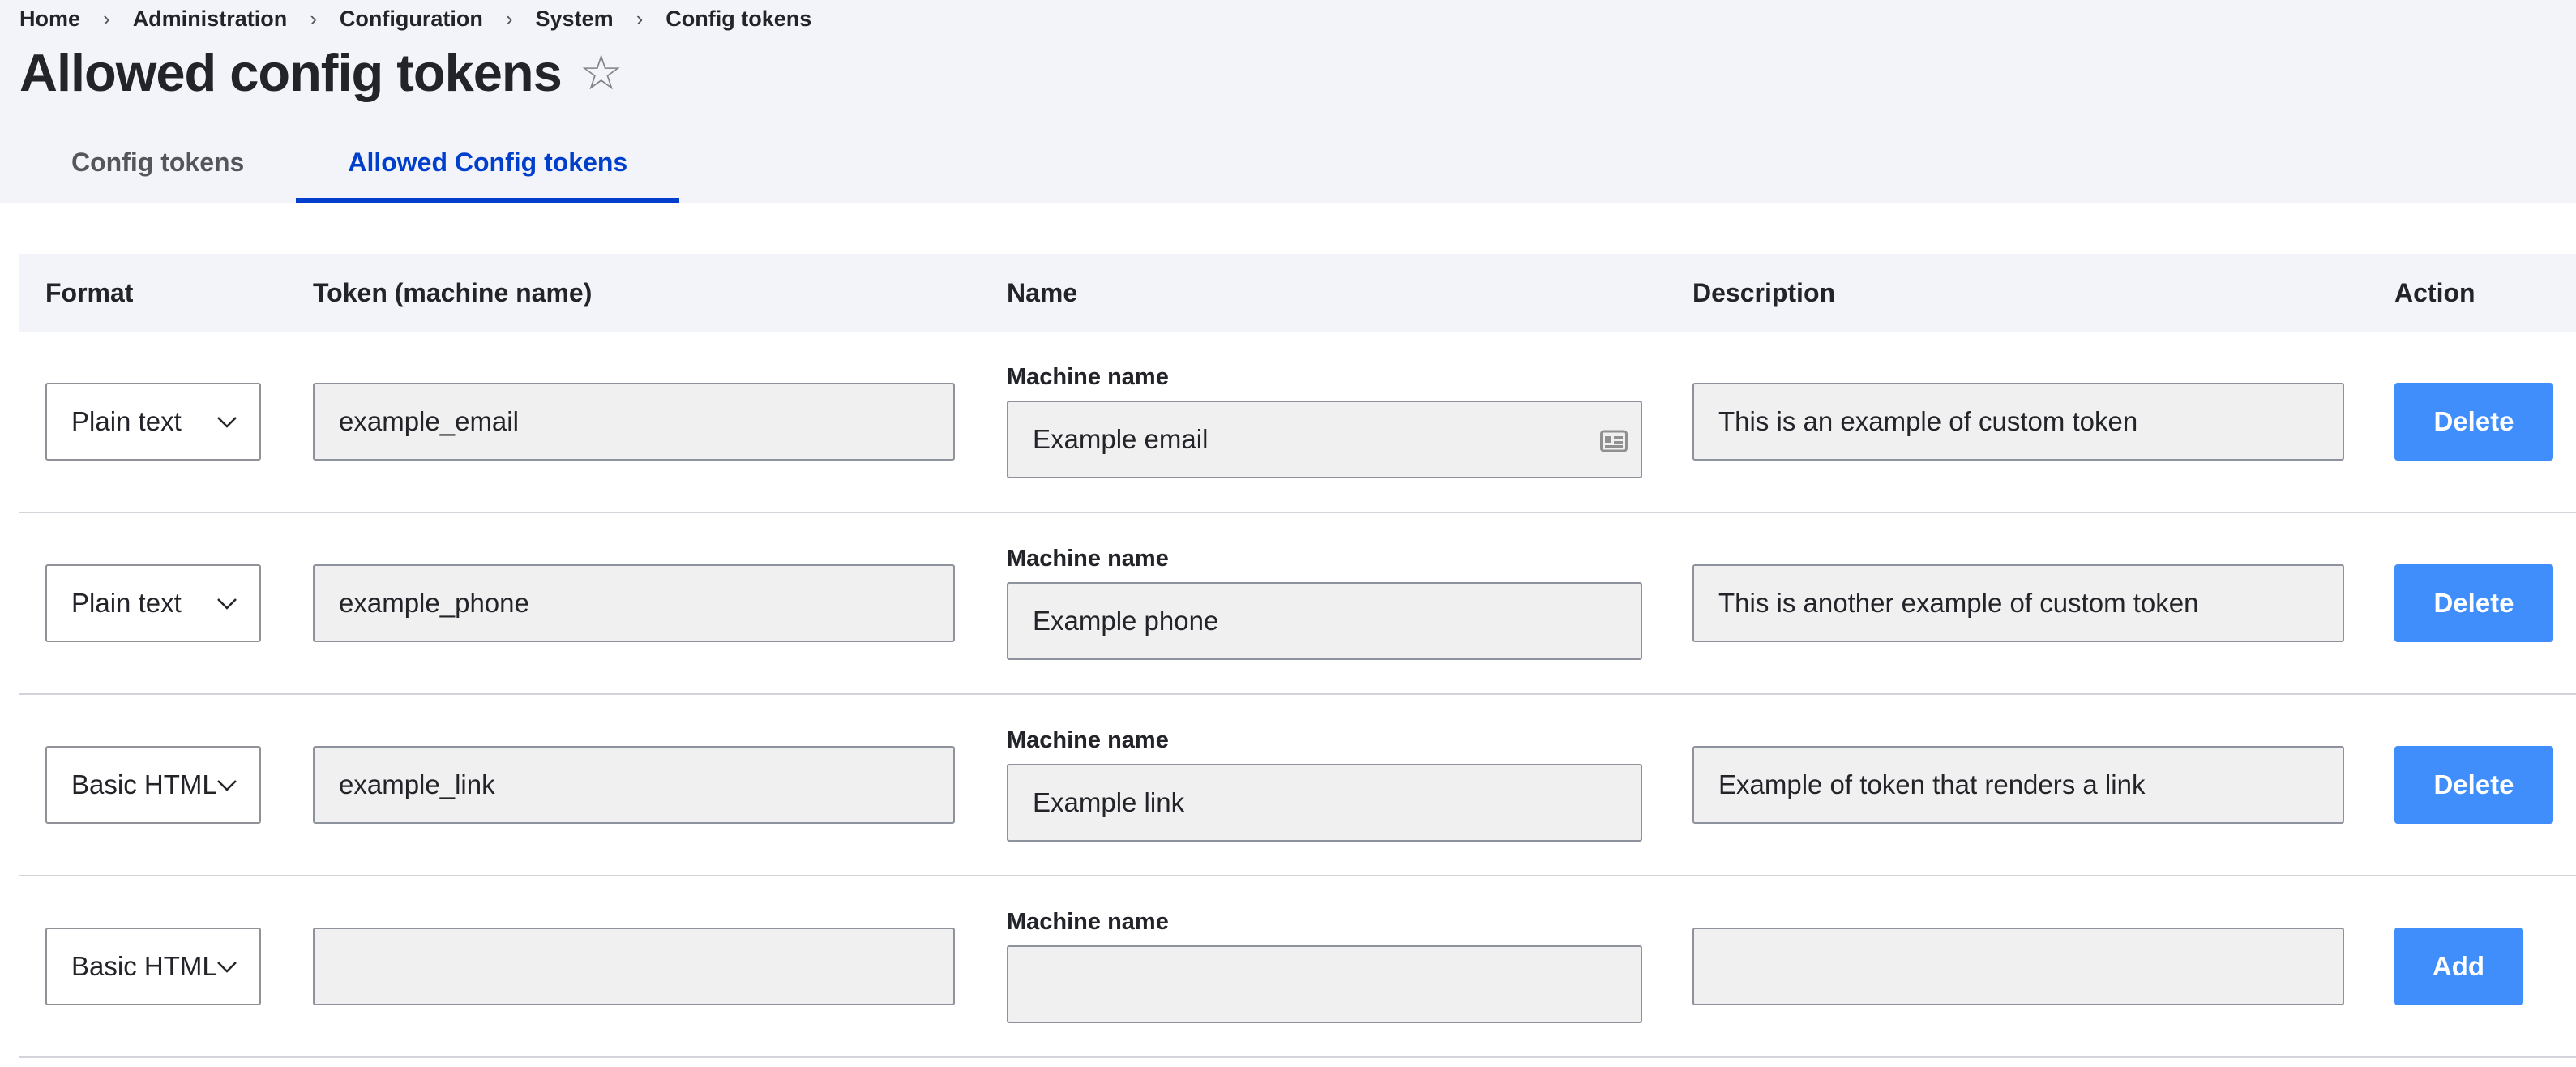 This screenshot has height=1067, width=2576. Describe the element at coordinates (49, 19) in the screenshot. I see `breadcrumb-home: Home` at that location.